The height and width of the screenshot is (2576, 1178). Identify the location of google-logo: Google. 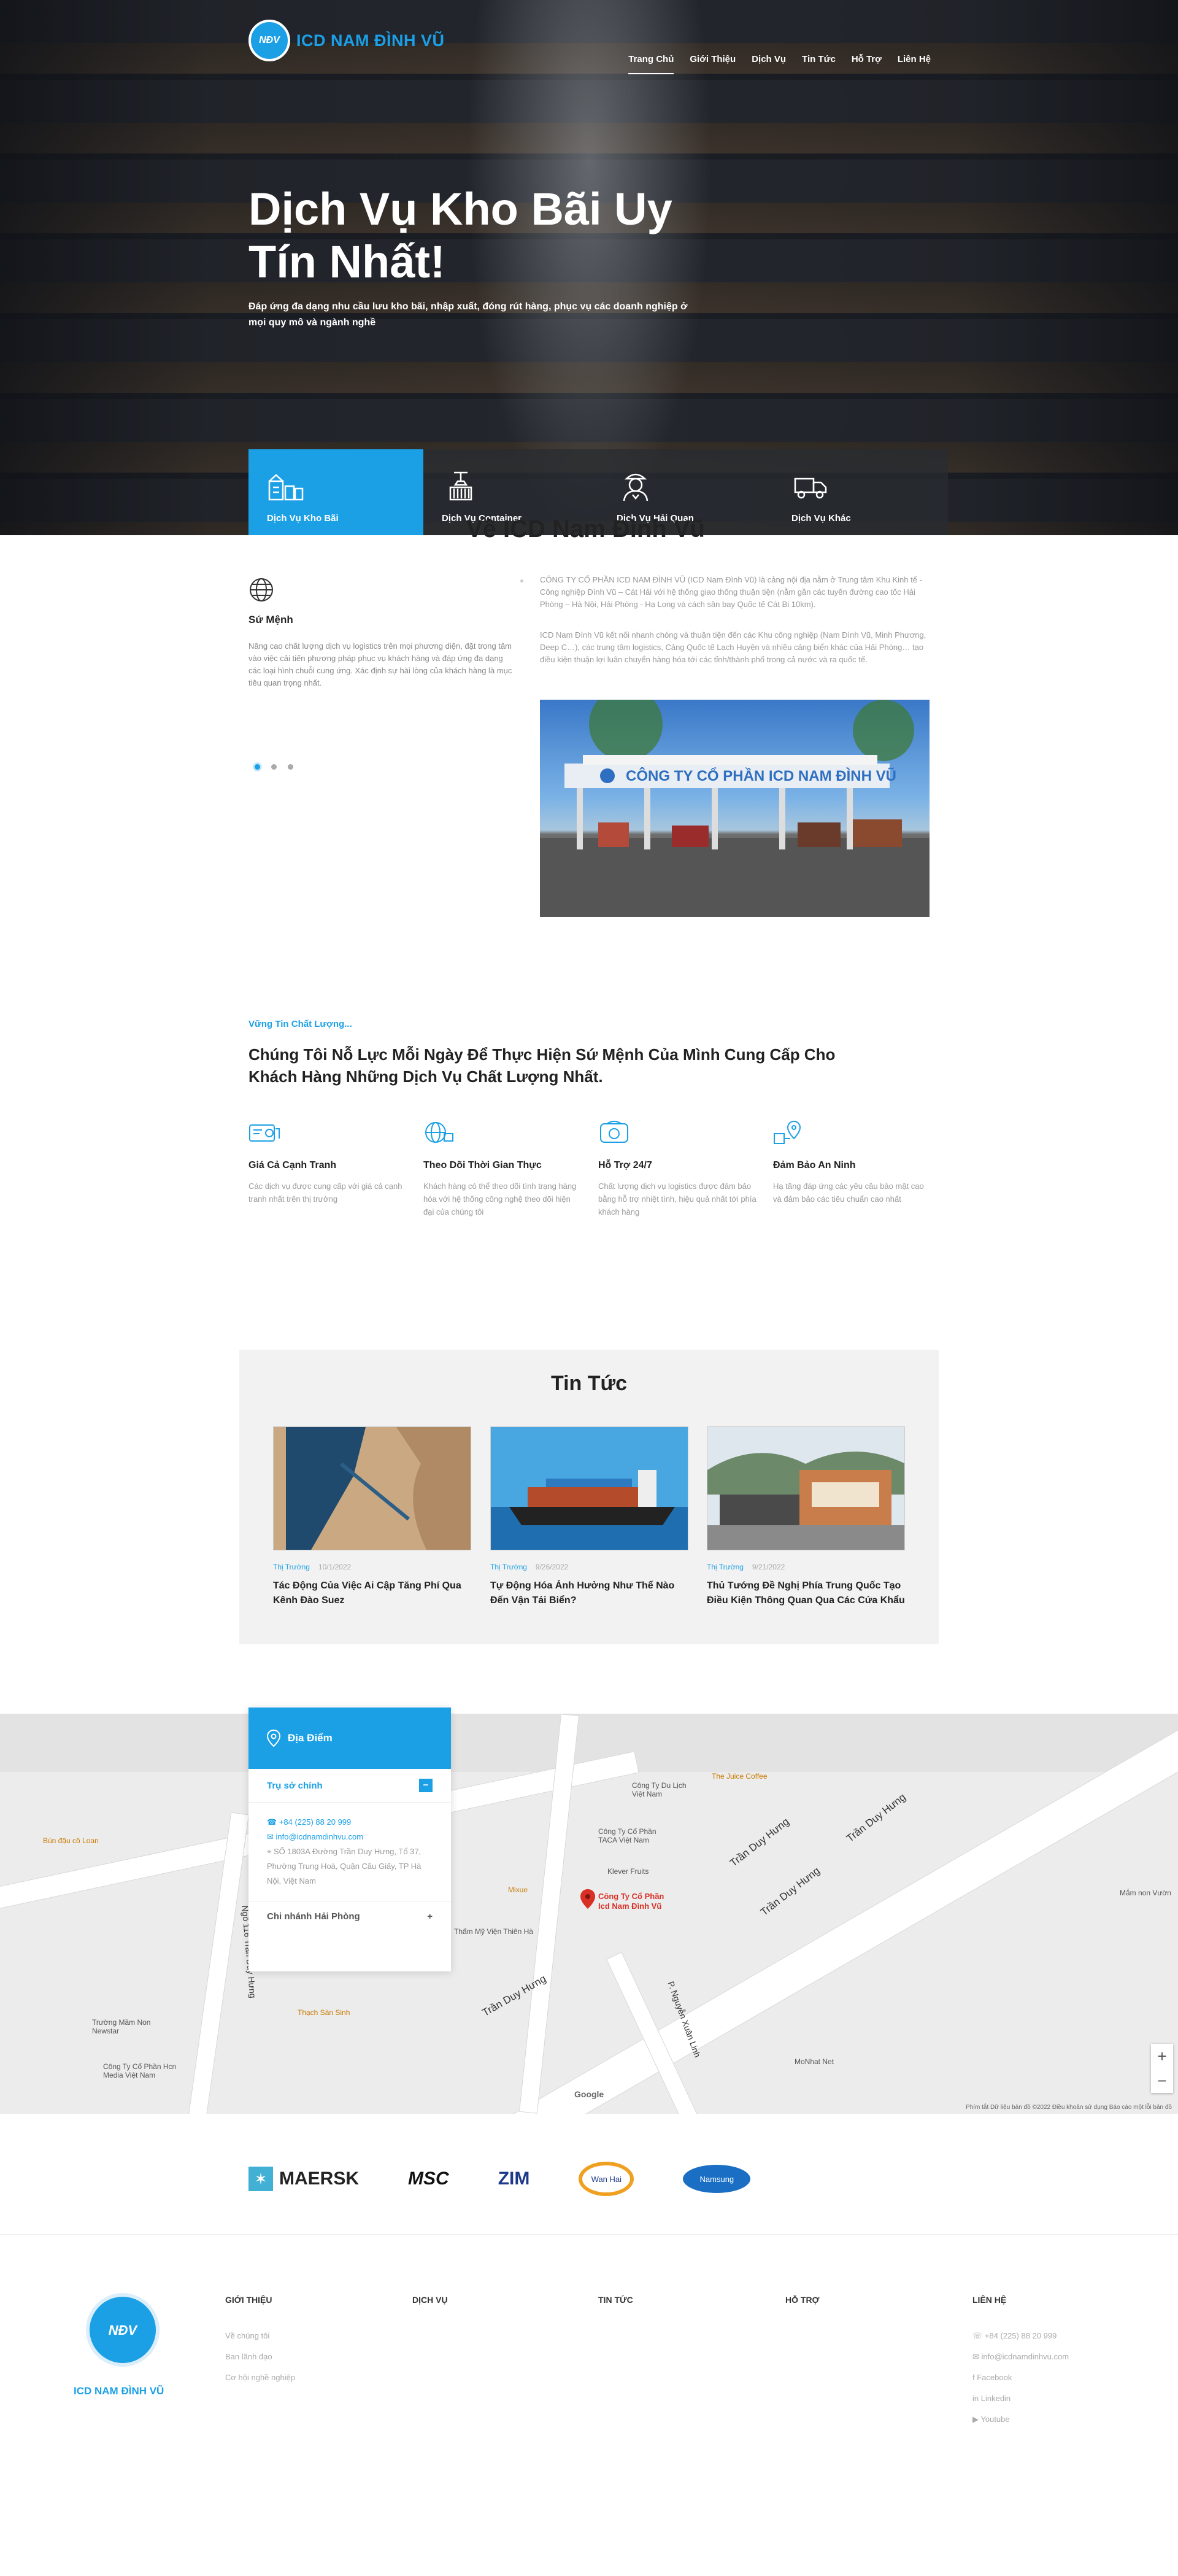
(589, 2094).